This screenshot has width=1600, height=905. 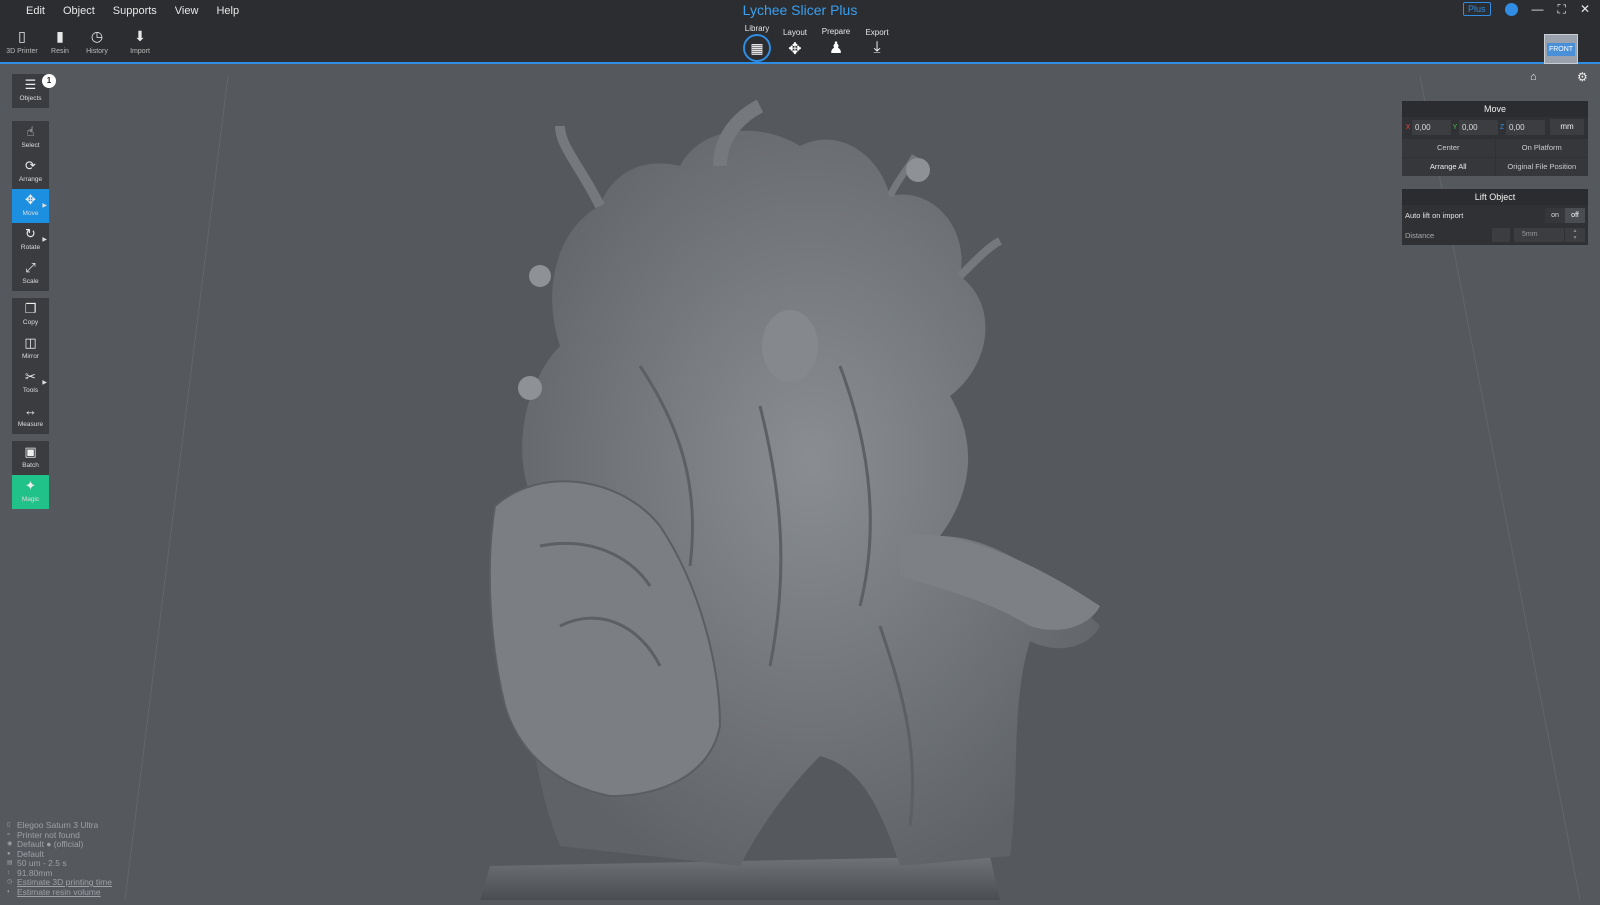 I want to click on distance-slider, so click(x=1501, y=235).